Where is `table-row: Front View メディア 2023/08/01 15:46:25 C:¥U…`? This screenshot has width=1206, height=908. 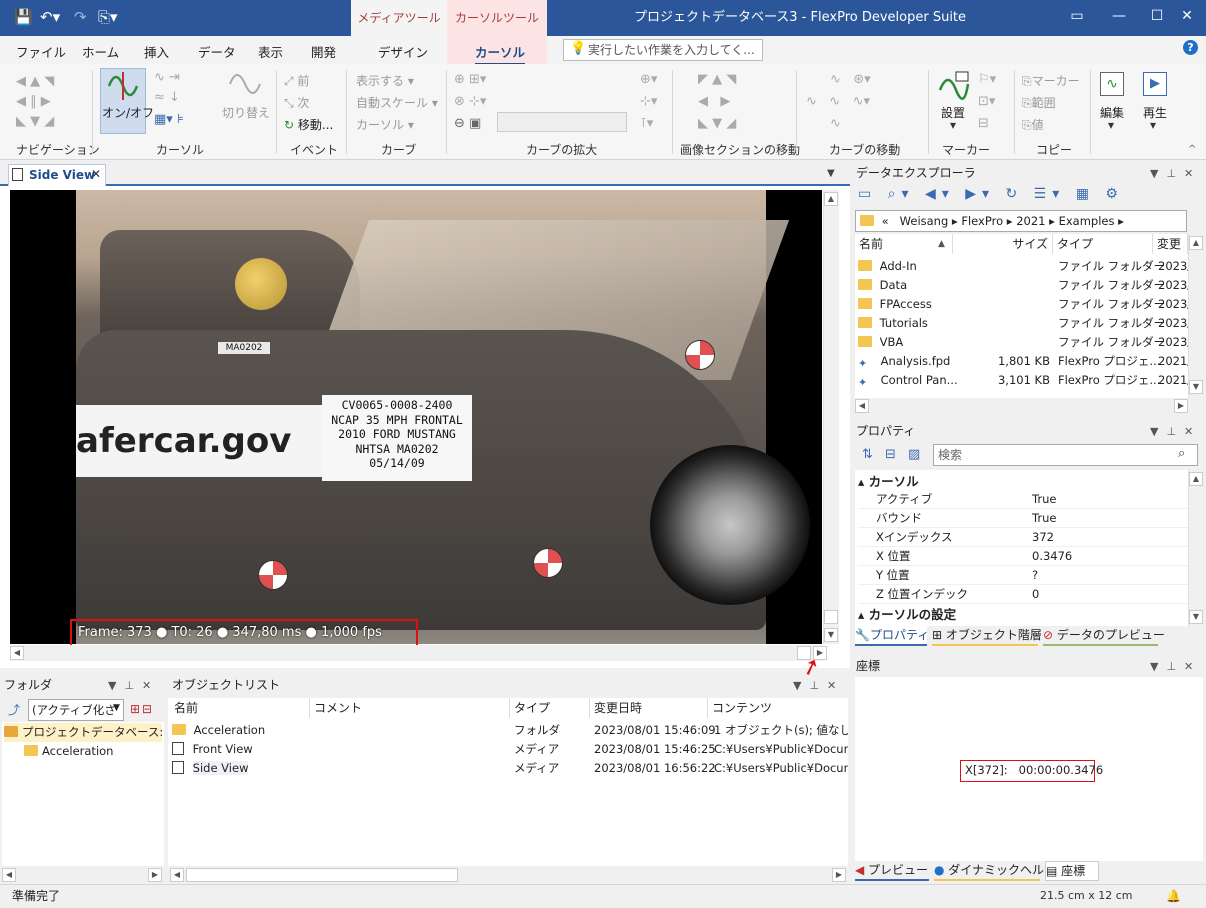
table-row: Front View メディア 2023/08/01 15:46:25 C:¥U… is located at coordinates (510, 749).